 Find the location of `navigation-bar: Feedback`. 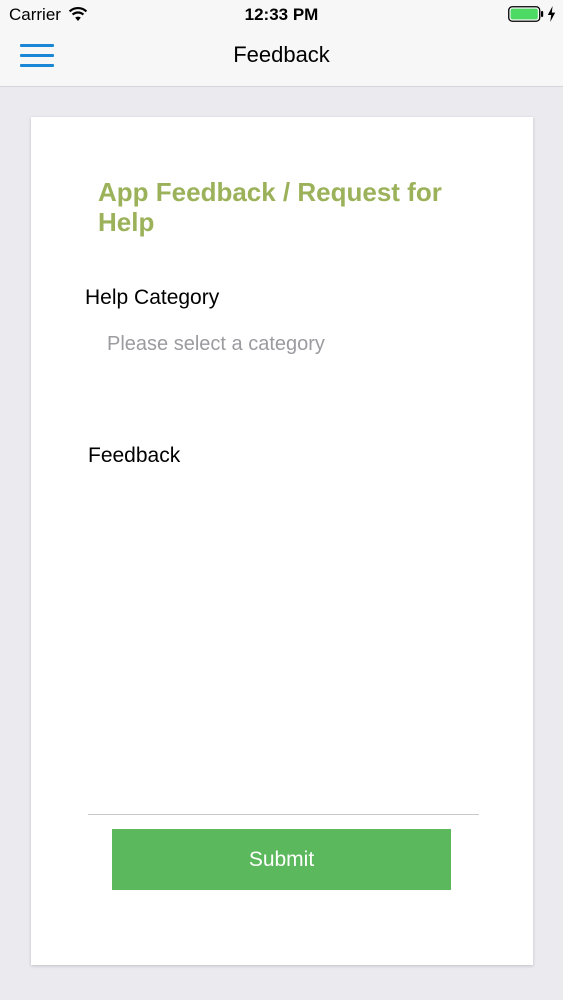

navigation-bar: Feedback is located at coordinates (281, 58).